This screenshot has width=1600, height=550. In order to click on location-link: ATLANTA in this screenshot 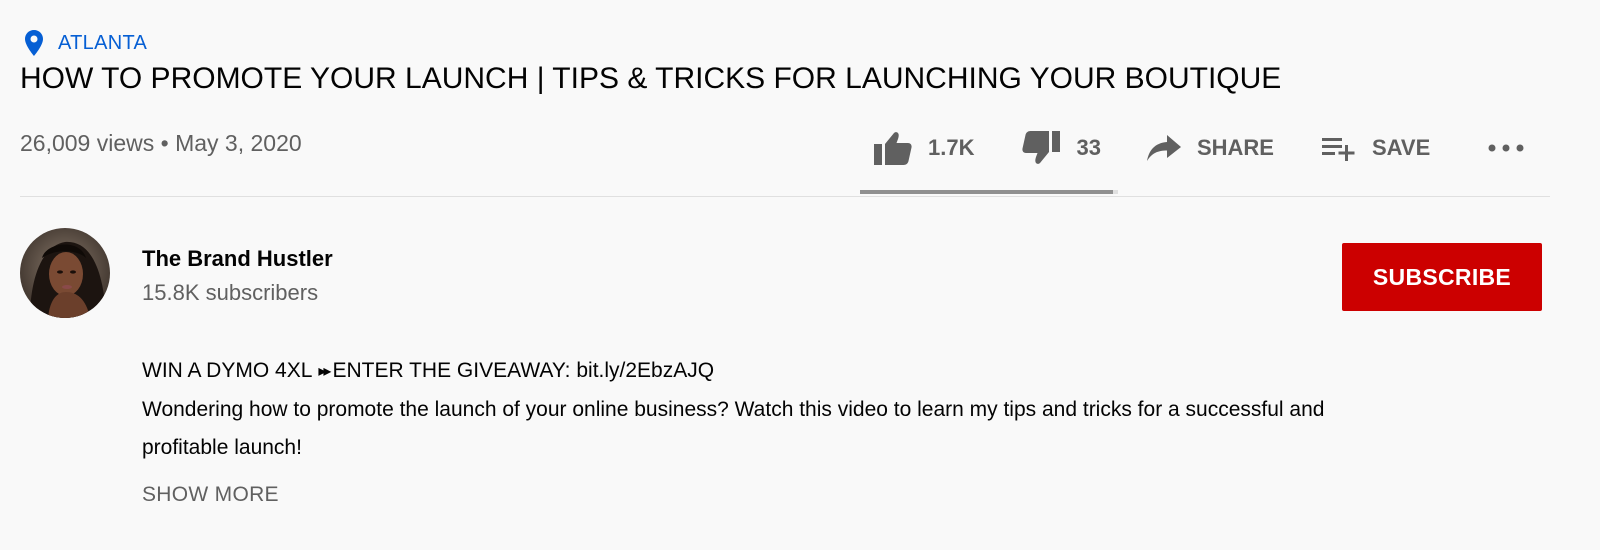, I will do `click(85, 43)`.